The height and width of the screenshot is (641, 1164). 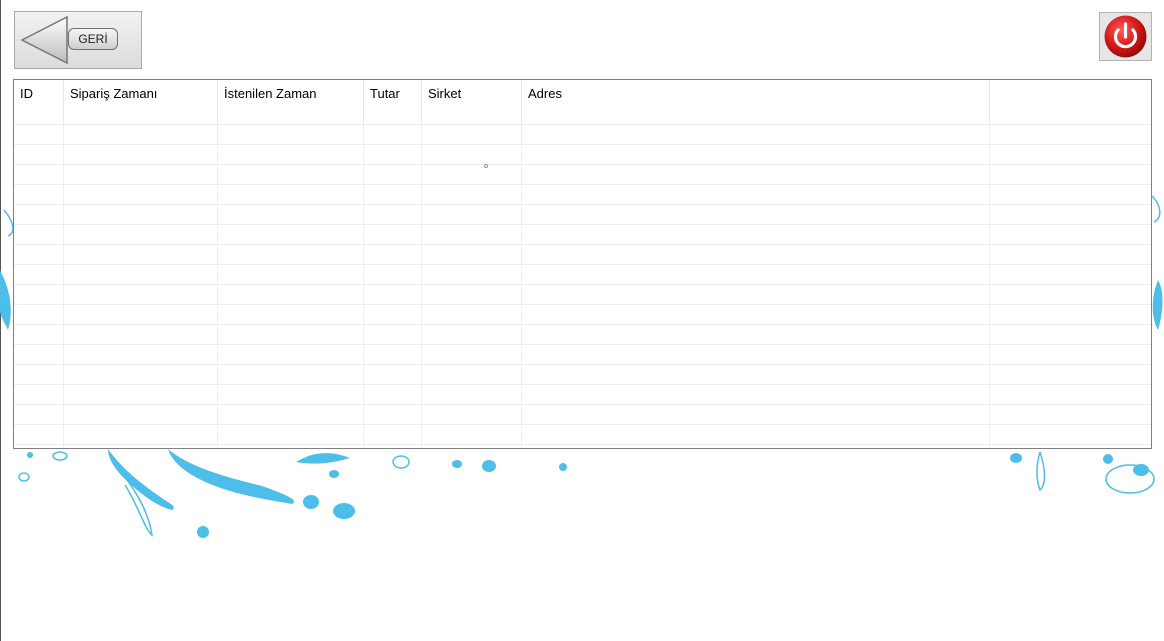 I want to click on power-button, so click(x=1125, y=36).